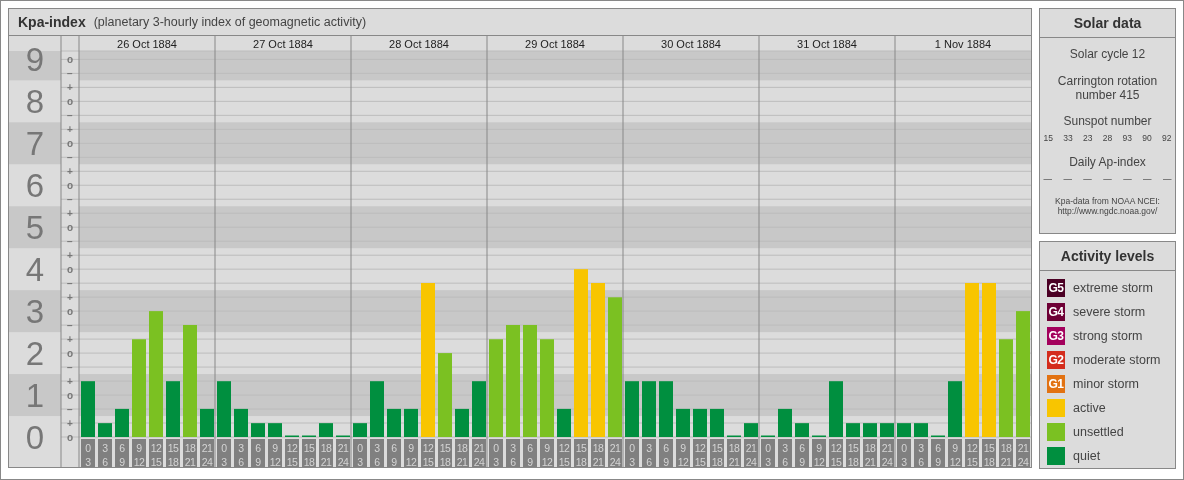  I want to click on y-tick-label: 8, so click(35, 102).